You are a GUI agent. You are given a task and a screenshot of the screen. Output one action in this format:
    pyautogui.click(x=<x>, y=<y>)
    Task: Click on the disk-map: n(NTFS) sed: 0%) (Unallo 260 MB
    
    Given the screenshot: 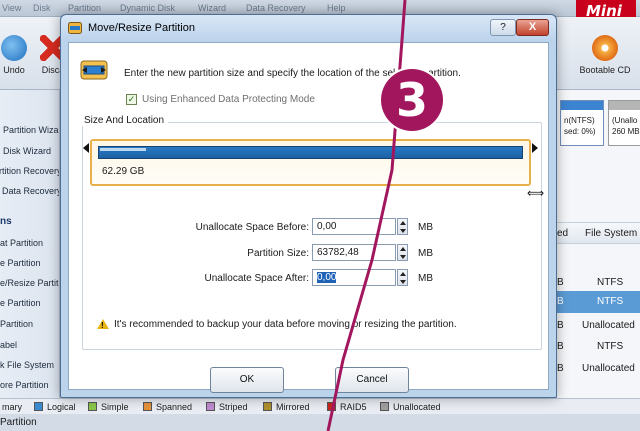 What is the action you would take?
    pyautogui.click(x=598, y=123)
    